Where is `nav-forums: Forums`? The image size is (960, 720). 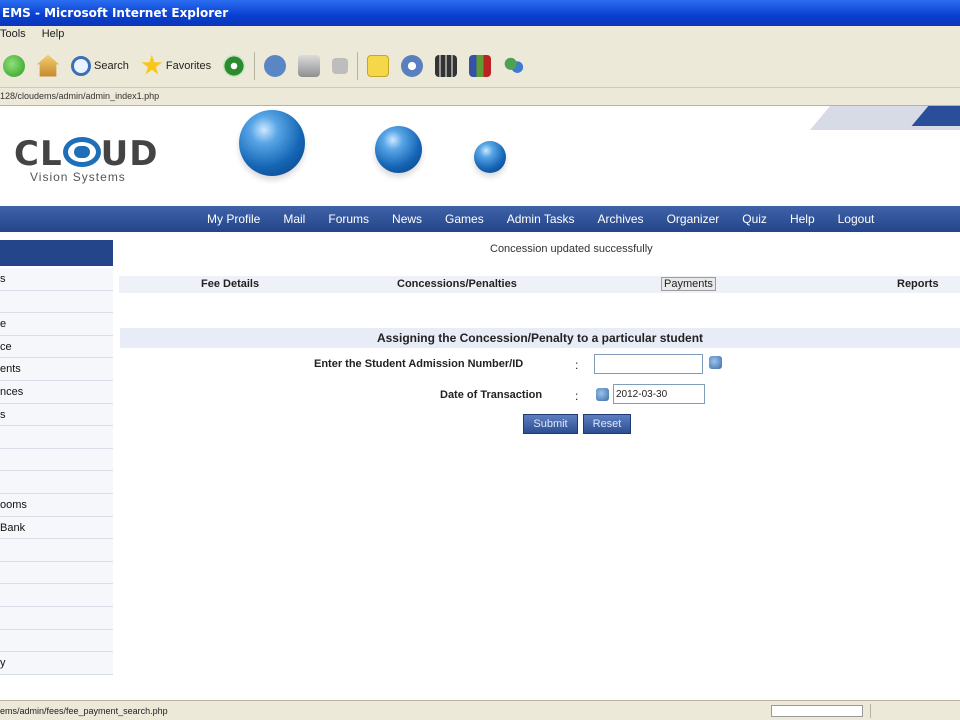
nav-forums: Forums is located at coordinates (348, 219).